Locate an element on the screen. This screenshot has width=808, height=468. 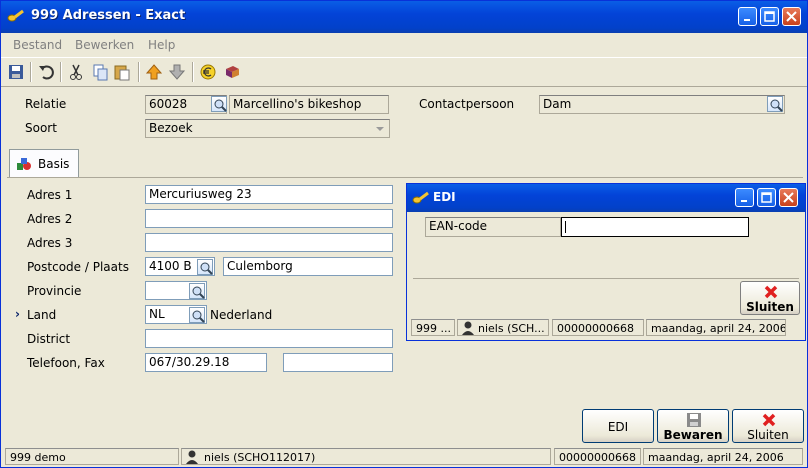
district-label: District is located at coordinates (49, 339).